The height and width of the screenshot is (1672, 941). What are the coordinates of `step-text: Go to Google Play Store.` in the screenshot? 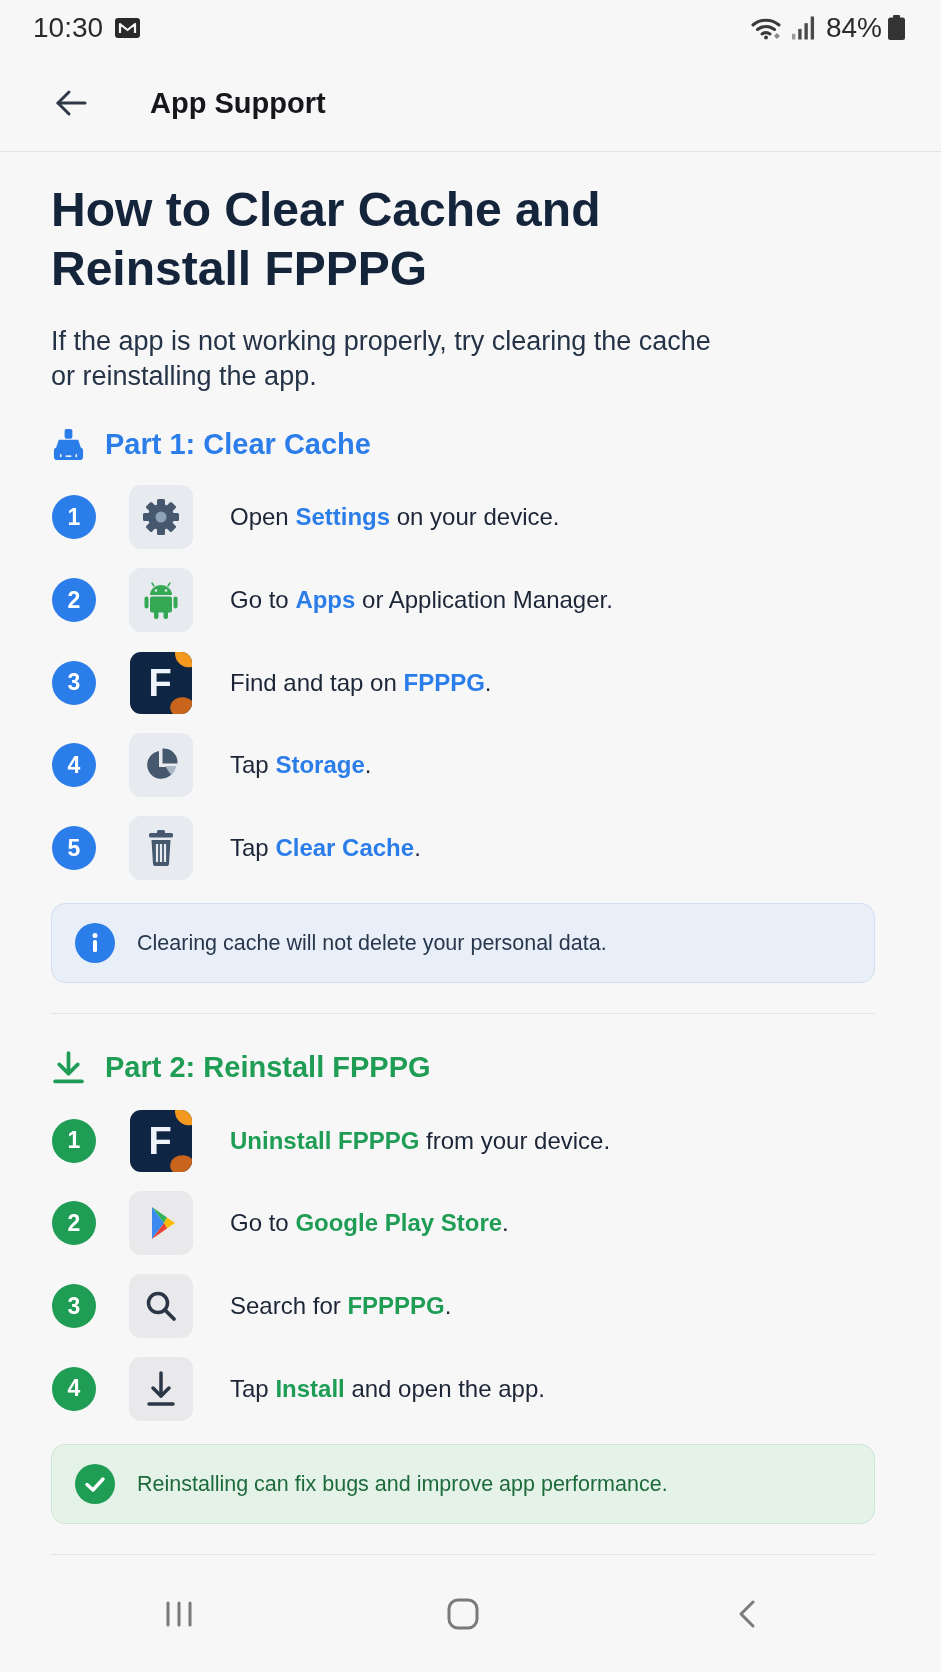 It's located at (369, 1223).